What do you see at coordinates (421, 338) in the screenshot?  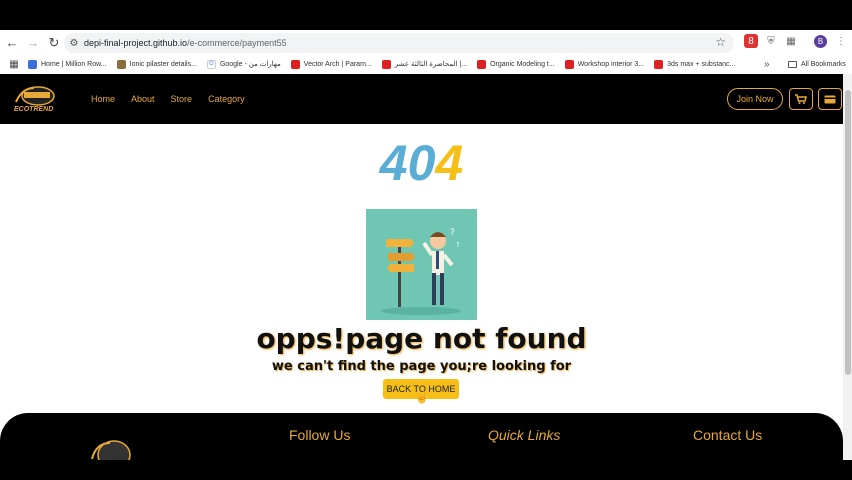 I see `error-title: opps!page not found` at bounding box center [421, 338].